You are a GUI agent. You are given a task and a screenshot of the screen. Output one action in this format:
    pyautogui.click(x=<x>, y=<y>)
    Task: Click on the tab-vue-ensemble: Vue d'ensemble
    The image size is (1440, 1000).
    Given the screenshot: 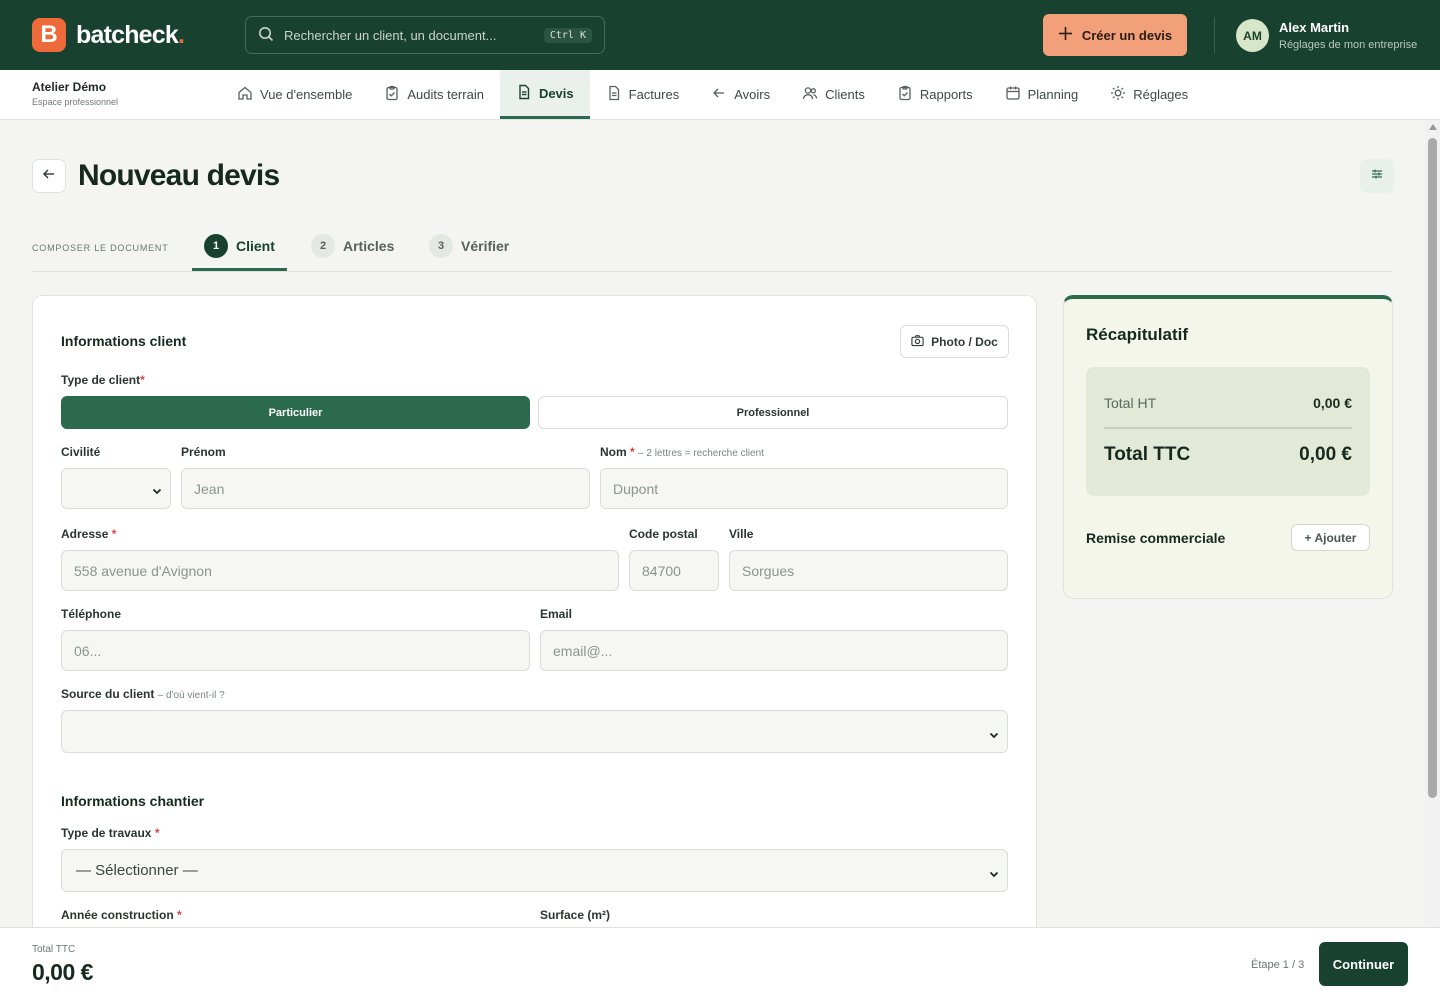 What is the action you would take?
    pyautogui.click(x=294, y=94)
    